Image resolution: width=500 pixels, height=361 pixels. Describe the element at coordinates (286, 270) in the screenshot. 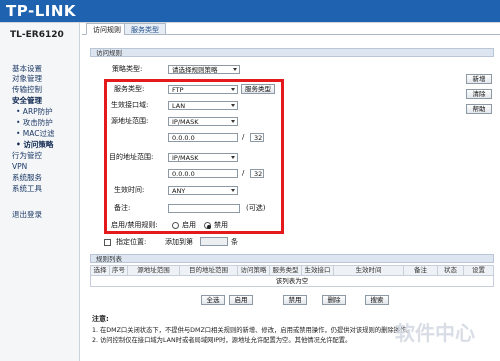

I see `col-service: 服务类型` at that location.